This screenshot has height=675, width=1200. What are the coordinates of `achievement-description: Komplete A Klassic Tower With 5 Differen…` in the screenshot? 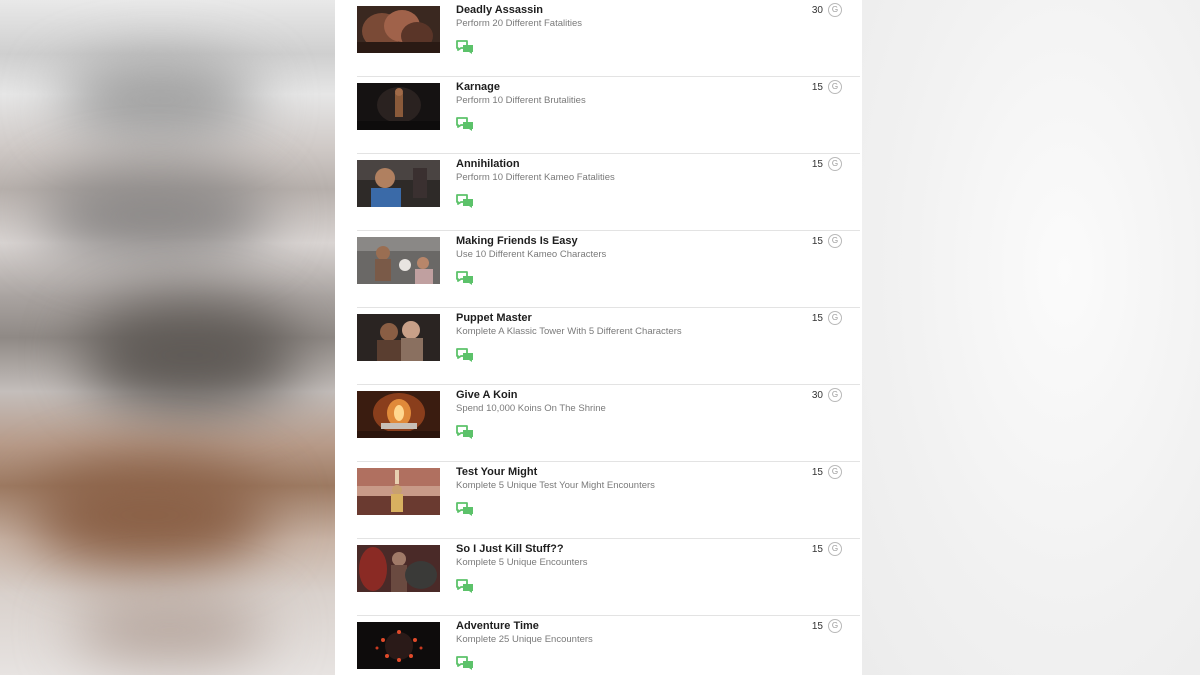 It's located at (569, 331).